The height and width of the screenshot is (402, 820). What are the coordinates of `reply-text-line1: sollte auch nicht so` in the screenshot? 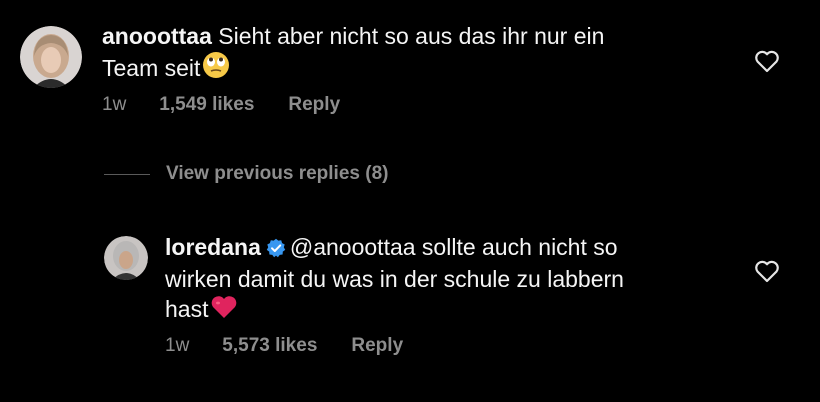 It's located at (516, 247).